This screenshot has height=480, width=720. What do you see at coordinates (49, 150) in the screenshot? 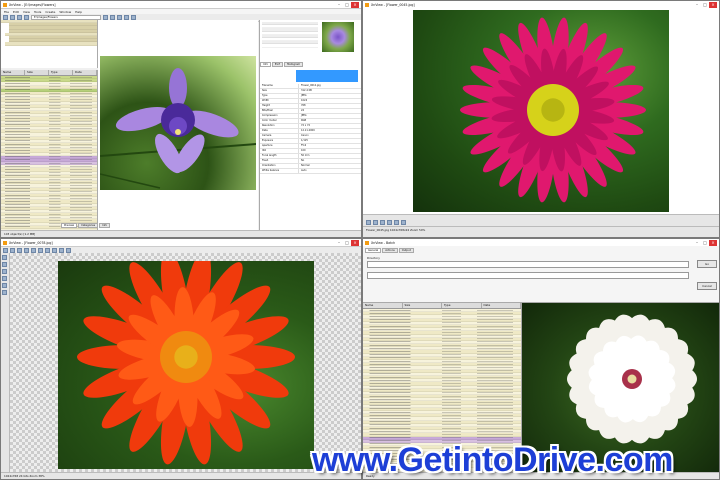
I see `file-list: Name Size Type Date` at bounding box center [49, 150].